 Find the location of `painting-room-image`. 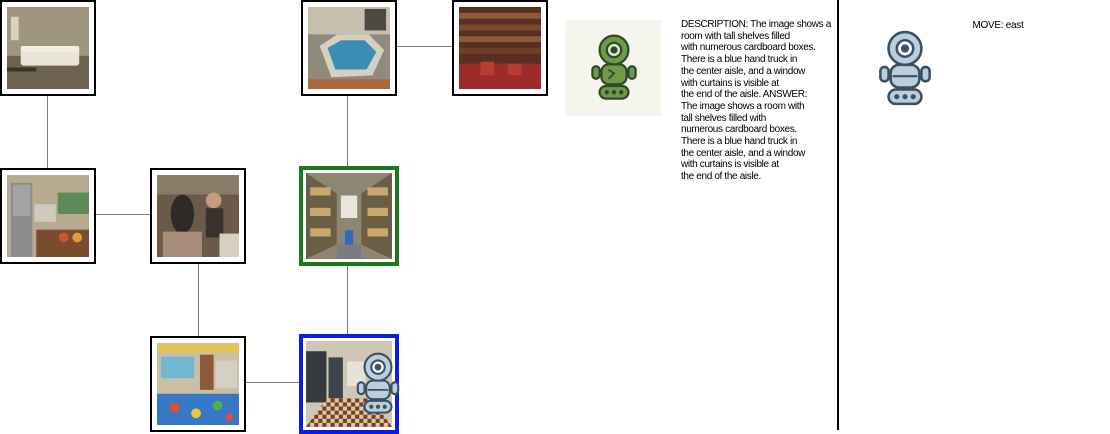

painting-room-image is located at coordinates (198, 216).